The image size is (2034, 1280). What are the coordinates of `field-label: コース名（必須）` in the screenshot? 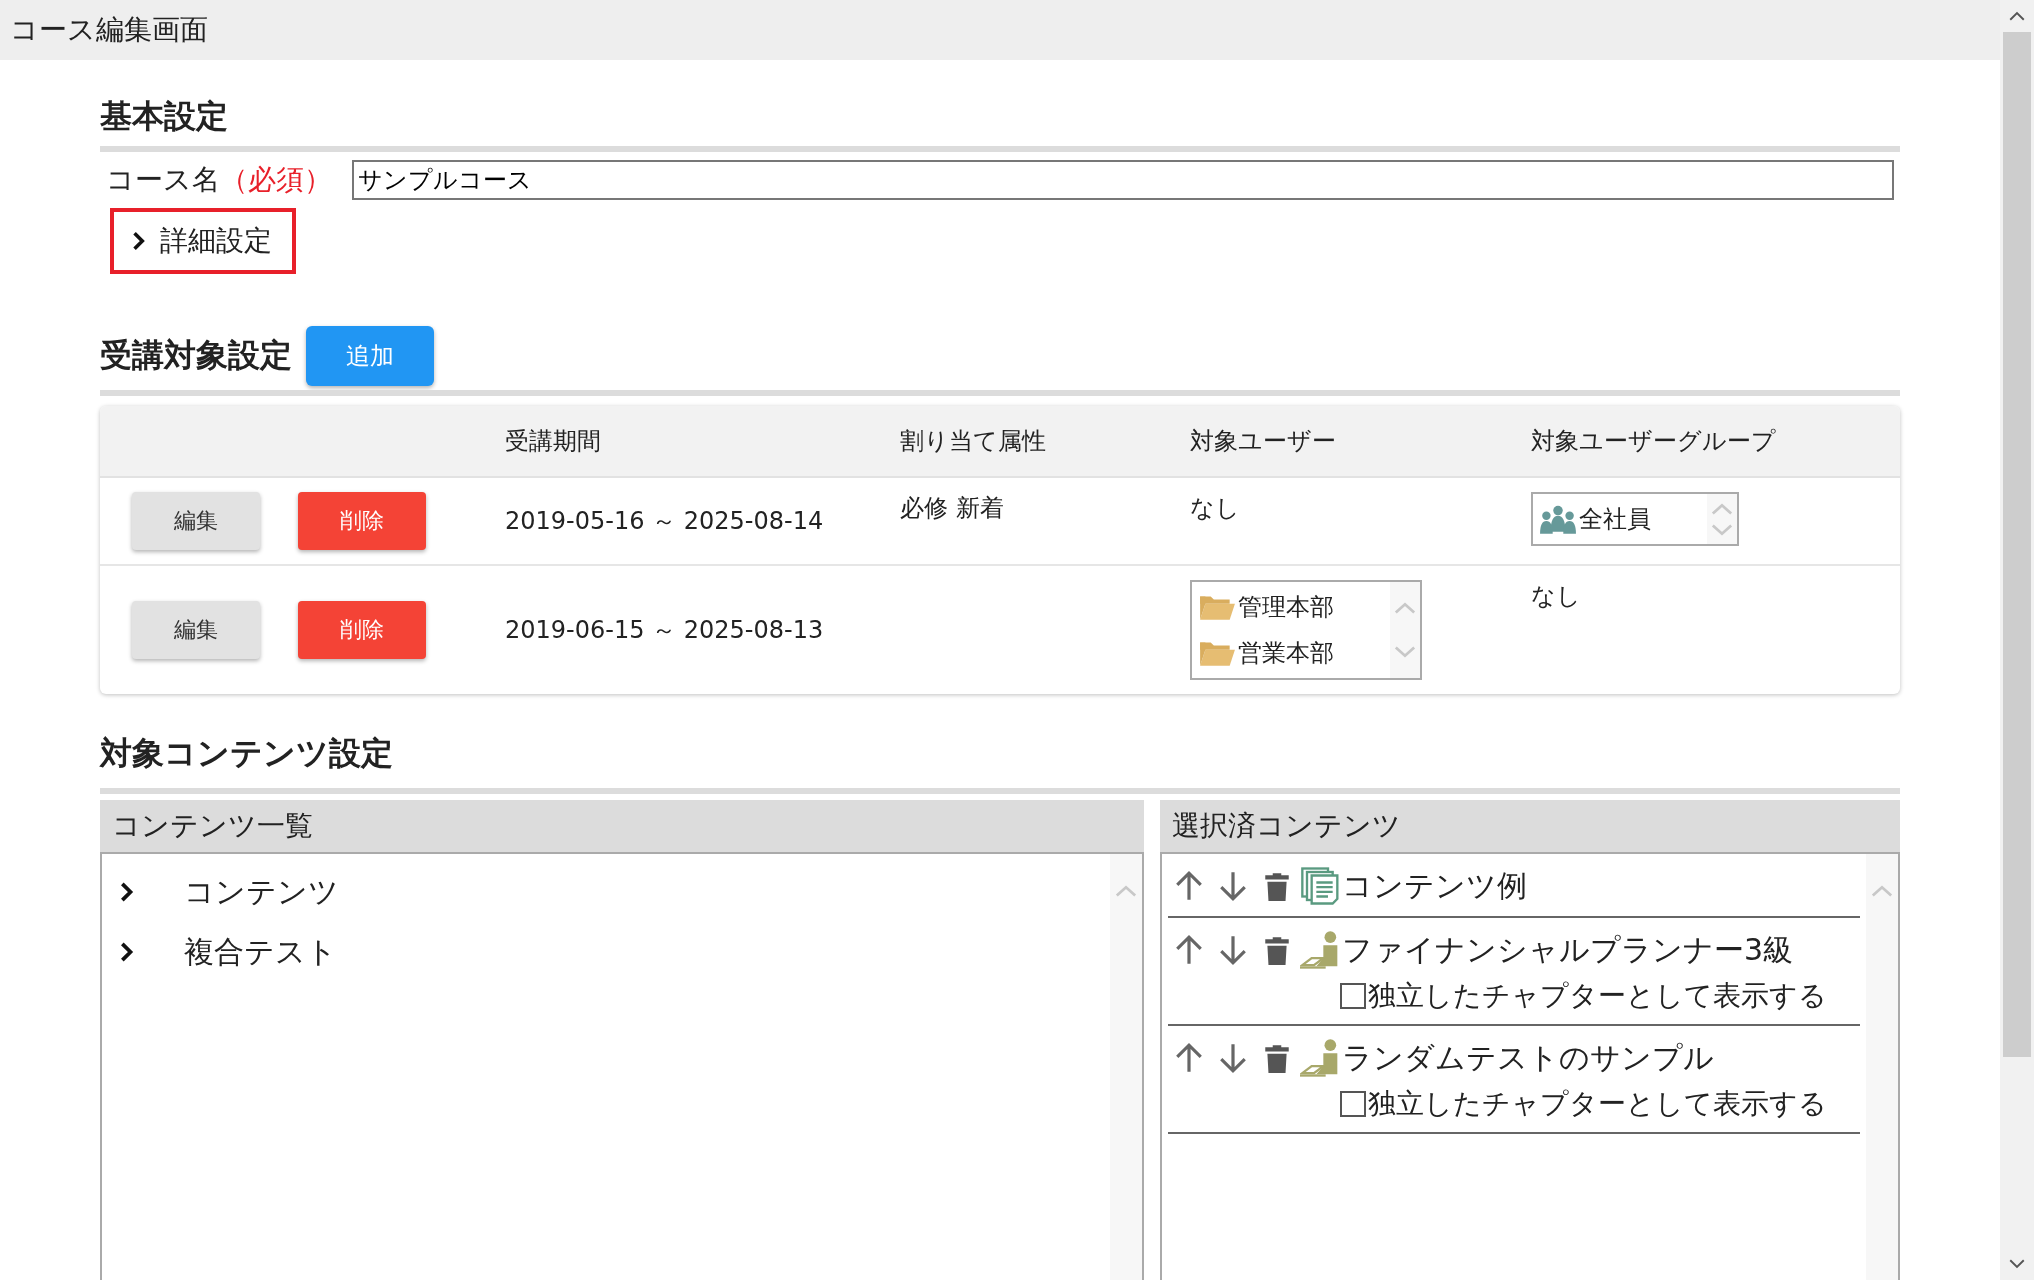 It's located at (219, 180).